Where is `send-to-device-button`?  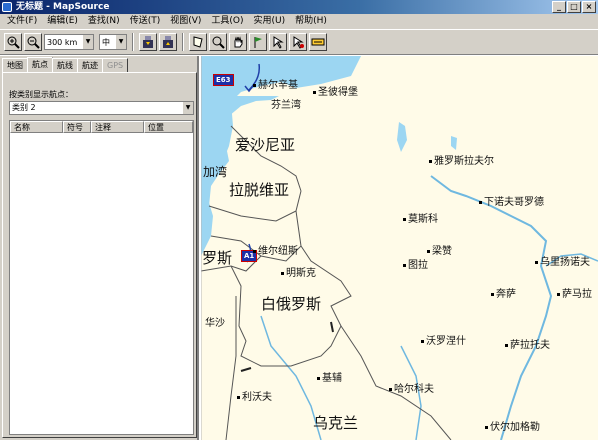
send-to-device-button is located at coordinates (168, 42).